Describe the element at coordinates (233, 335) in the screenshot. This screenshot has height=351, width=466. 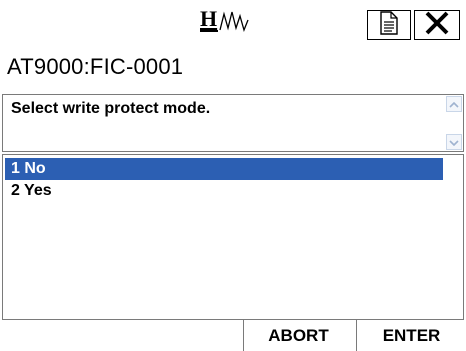
I see `action-bar: ABORT ENTER` at that location.